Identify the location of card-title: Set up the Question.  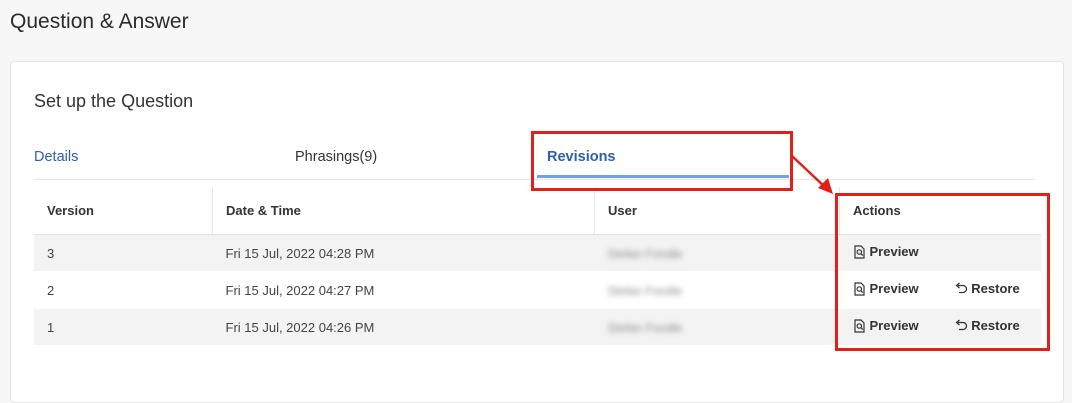
(114, 101).